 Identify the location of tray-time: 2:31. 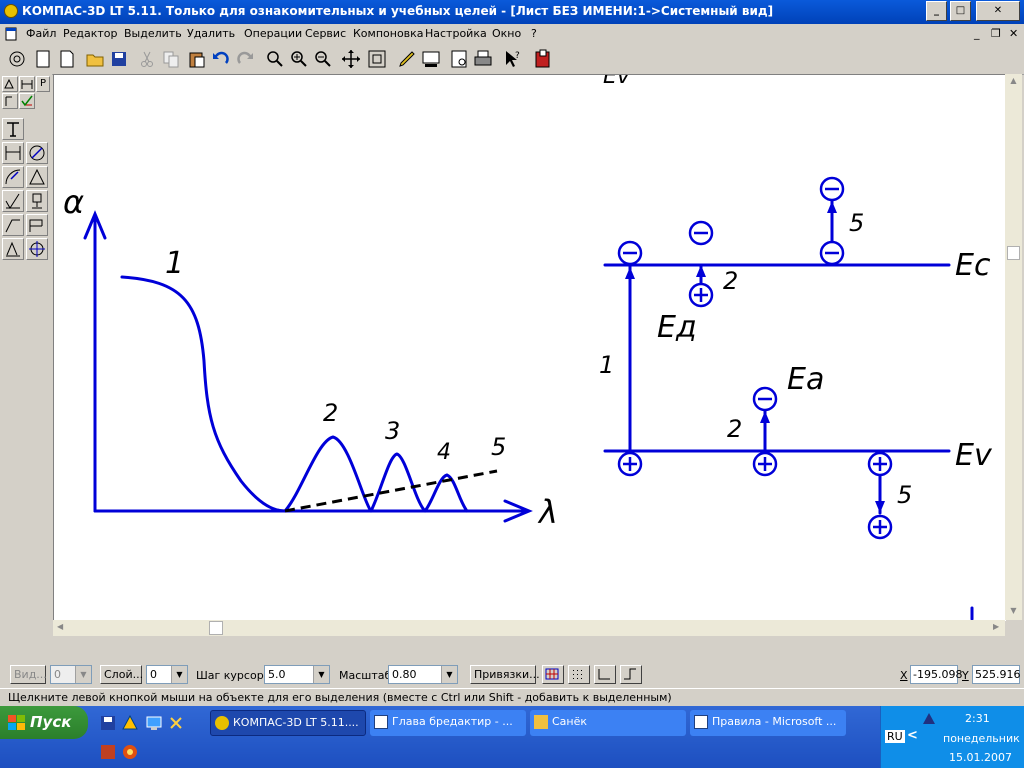
(977, 718).